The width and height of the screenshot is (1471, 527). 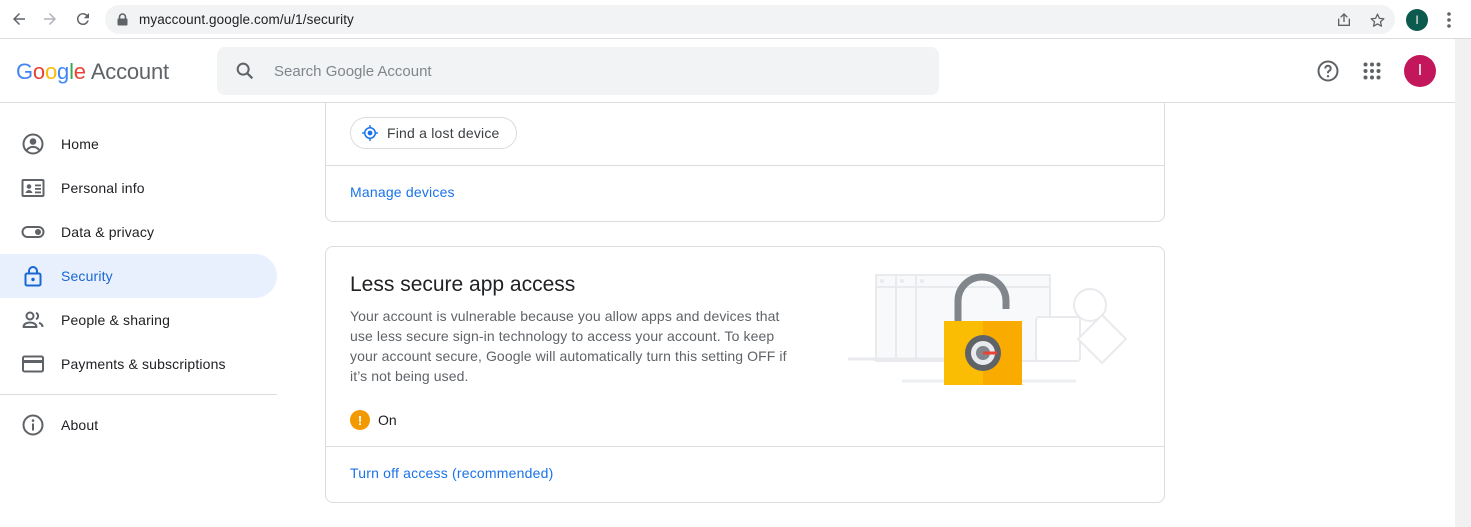 I want to click on bookmark-button, so click(x=1377, y=20).